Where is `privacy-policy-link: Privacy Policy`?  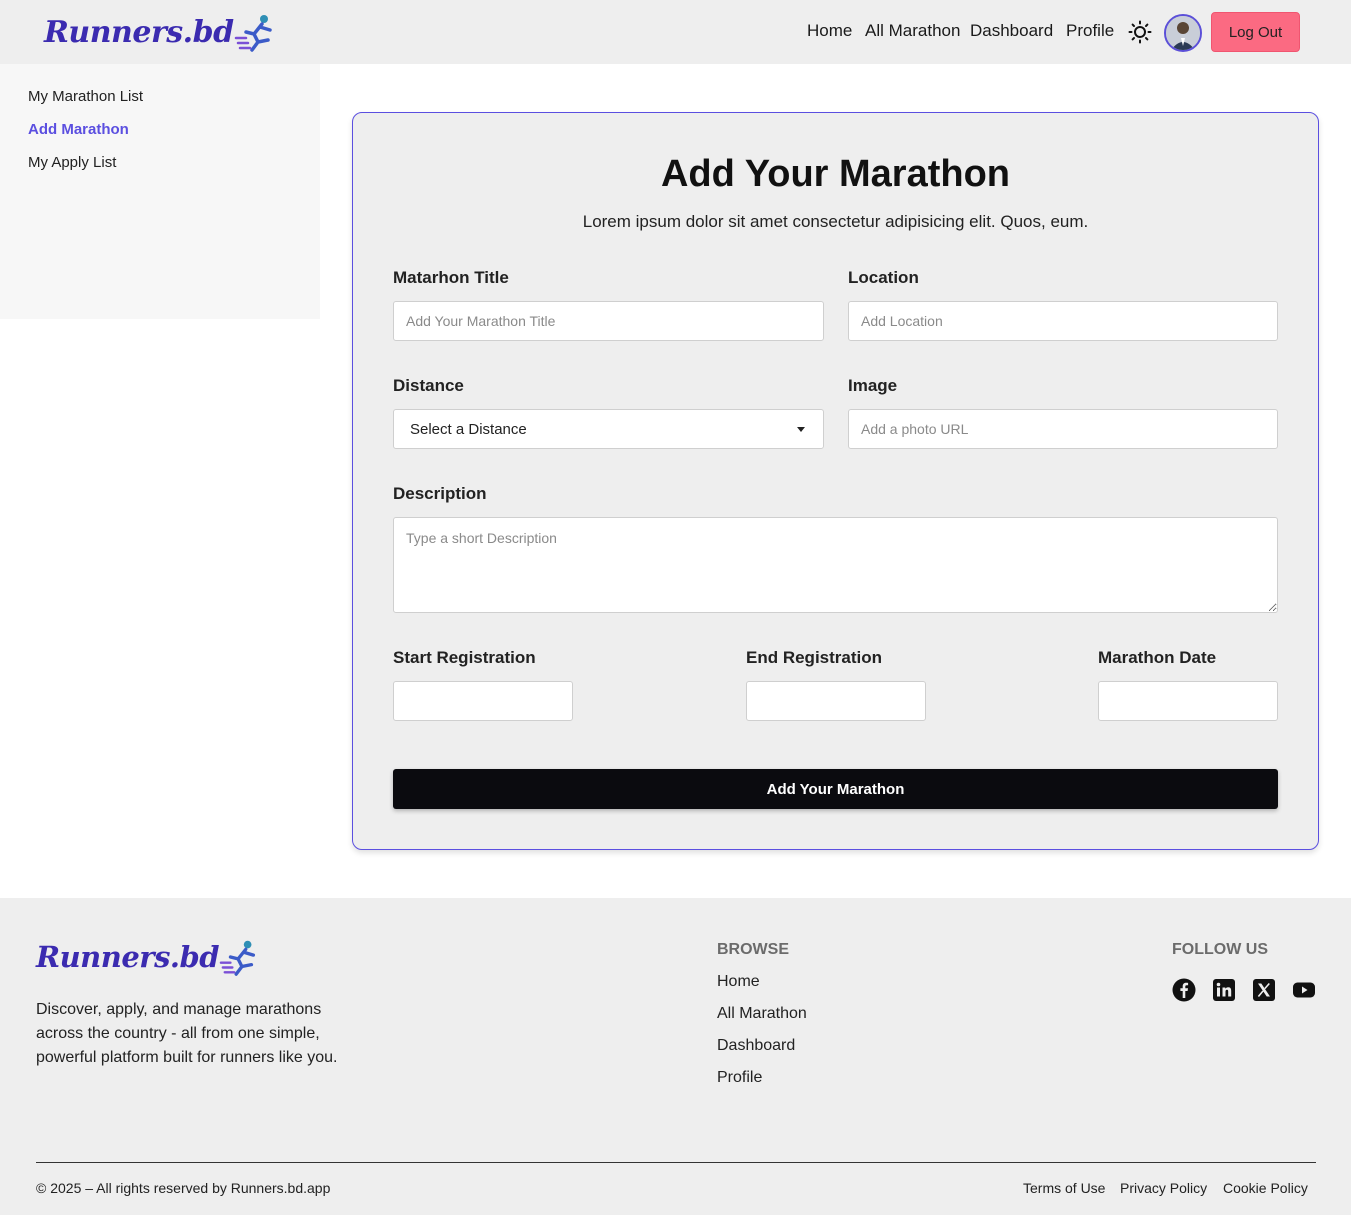 privacy-policy-link: Privacy Policy is located at coordinates (1163, 1188).